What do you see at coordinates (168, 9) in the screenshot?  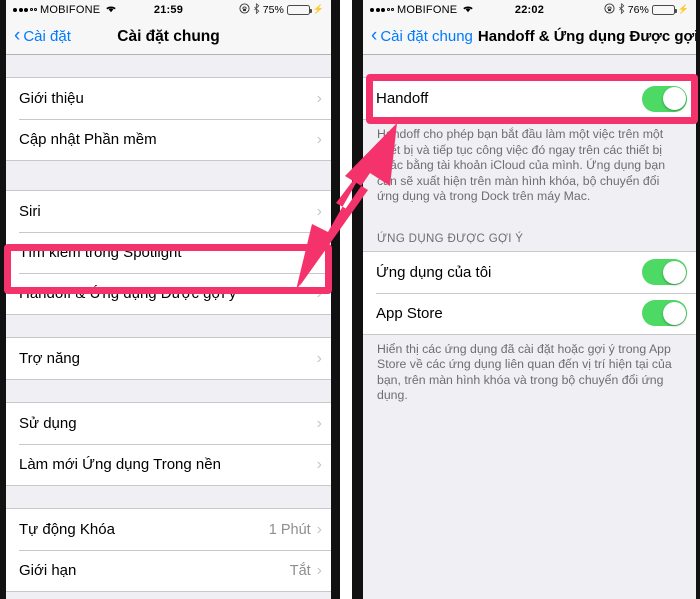 I see `left-status-bar: MOBIFONE 21:59 75% ⚡` at bounding box center [168, 9].